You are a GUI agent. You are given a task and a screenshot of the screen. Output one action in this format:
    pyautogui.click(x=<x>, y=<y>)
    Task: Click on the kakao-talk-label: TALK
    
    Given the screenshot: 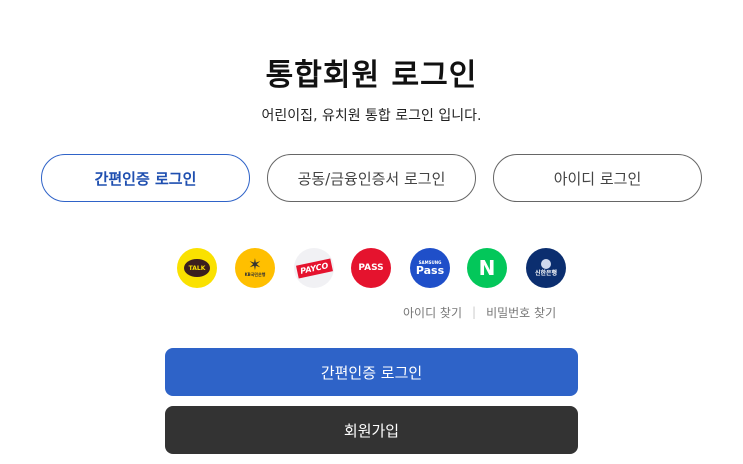 What is the action you would take?
    pyautogui.click(x=197, y=268)
    